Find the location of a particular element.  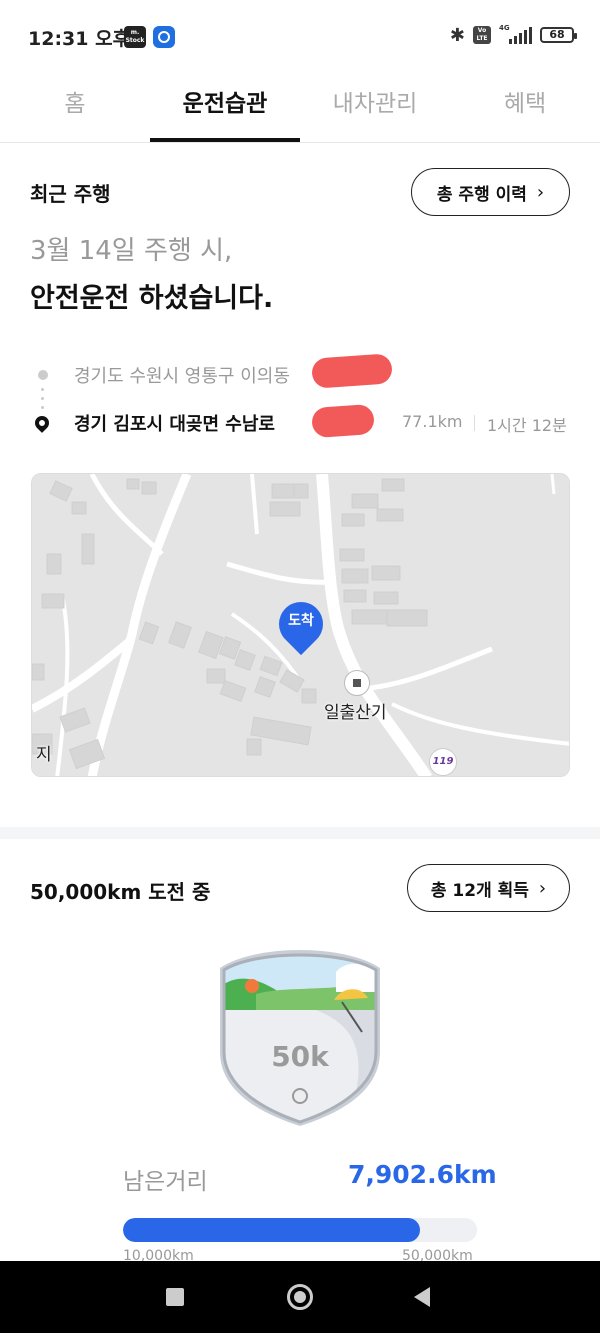

map-edge-label: 지 is located at coordinates (44, 755).